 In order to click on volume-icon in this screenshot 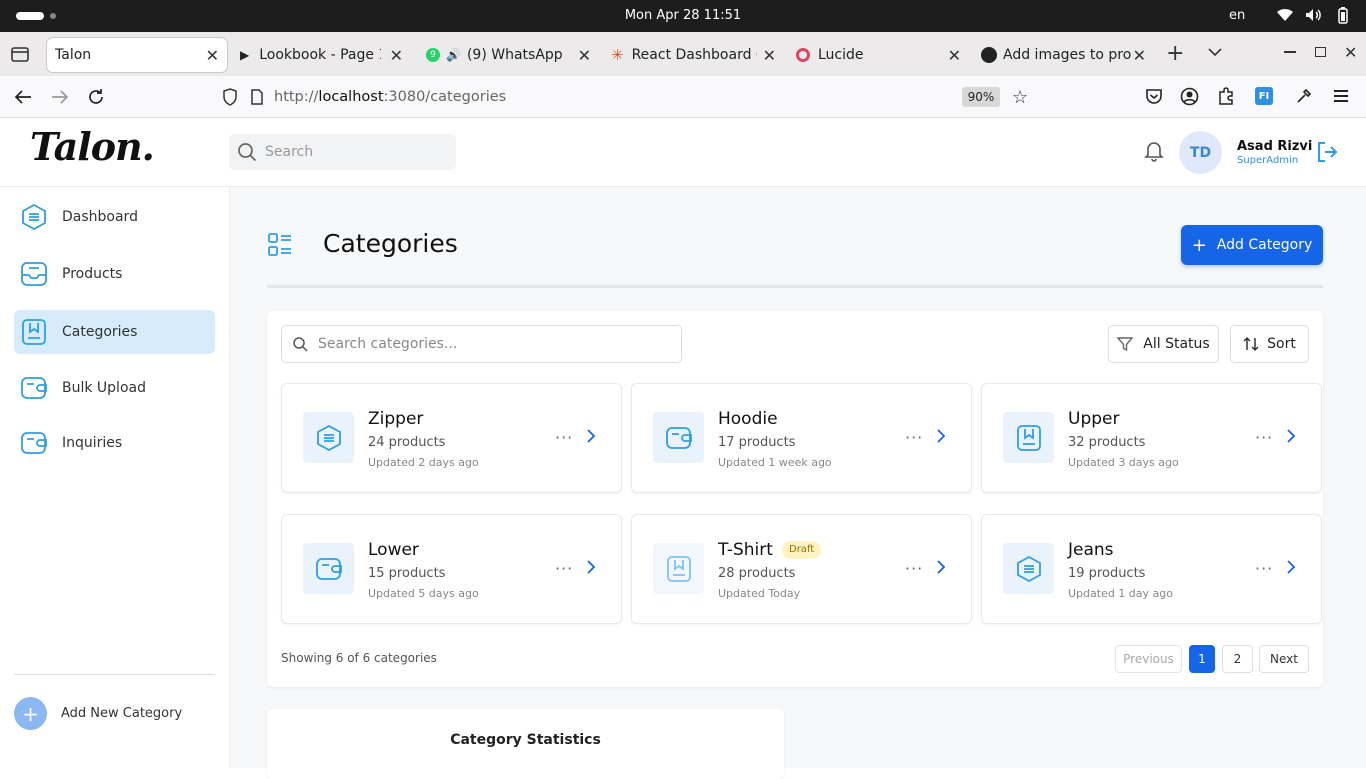, I will do `click(1314, 15)`.